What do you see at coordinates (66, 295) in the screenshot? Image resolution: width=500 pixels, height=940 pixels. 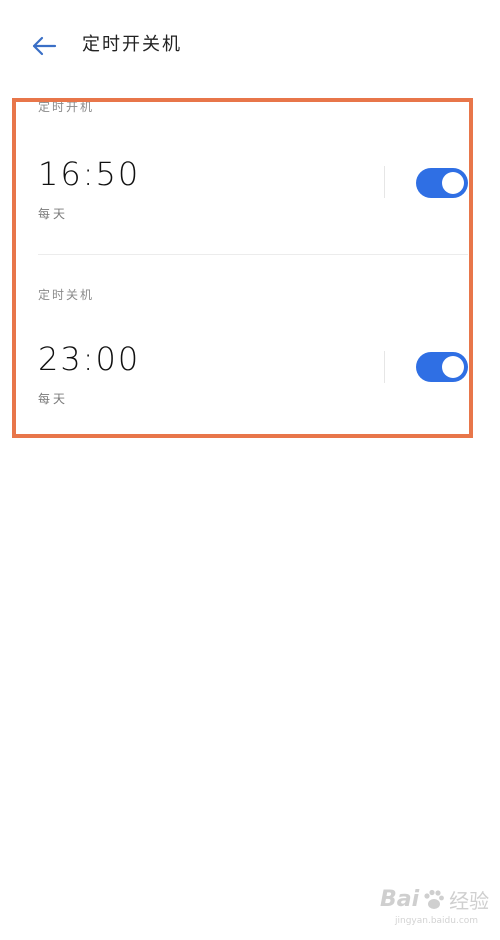 I see `section-label-power-off: 定时关机` at bounding box center [66, 295].